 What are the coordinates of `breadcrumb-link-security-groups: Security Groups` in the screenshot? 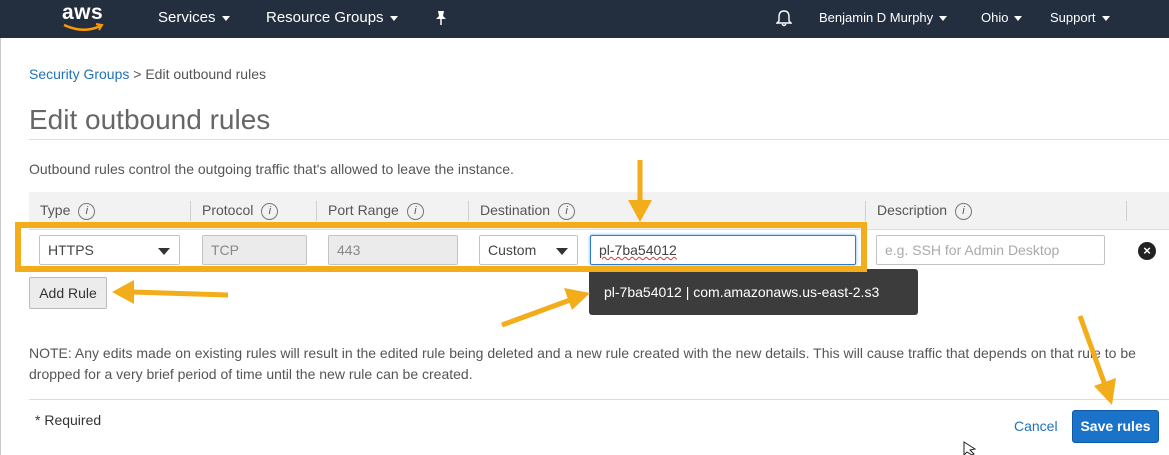 It's located at (79, 74).